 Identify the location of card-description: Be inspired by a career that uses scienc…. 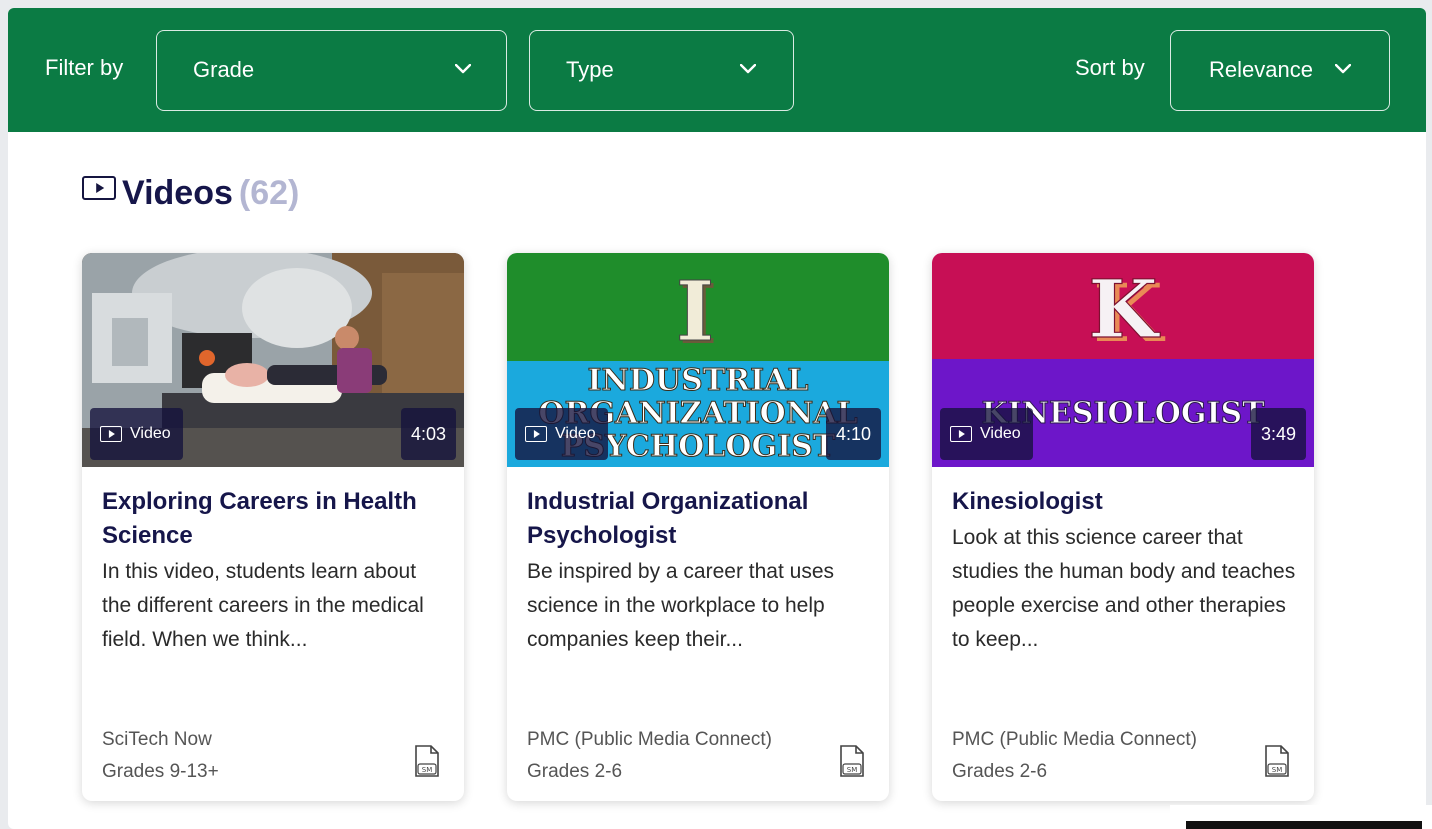
(681, 605).